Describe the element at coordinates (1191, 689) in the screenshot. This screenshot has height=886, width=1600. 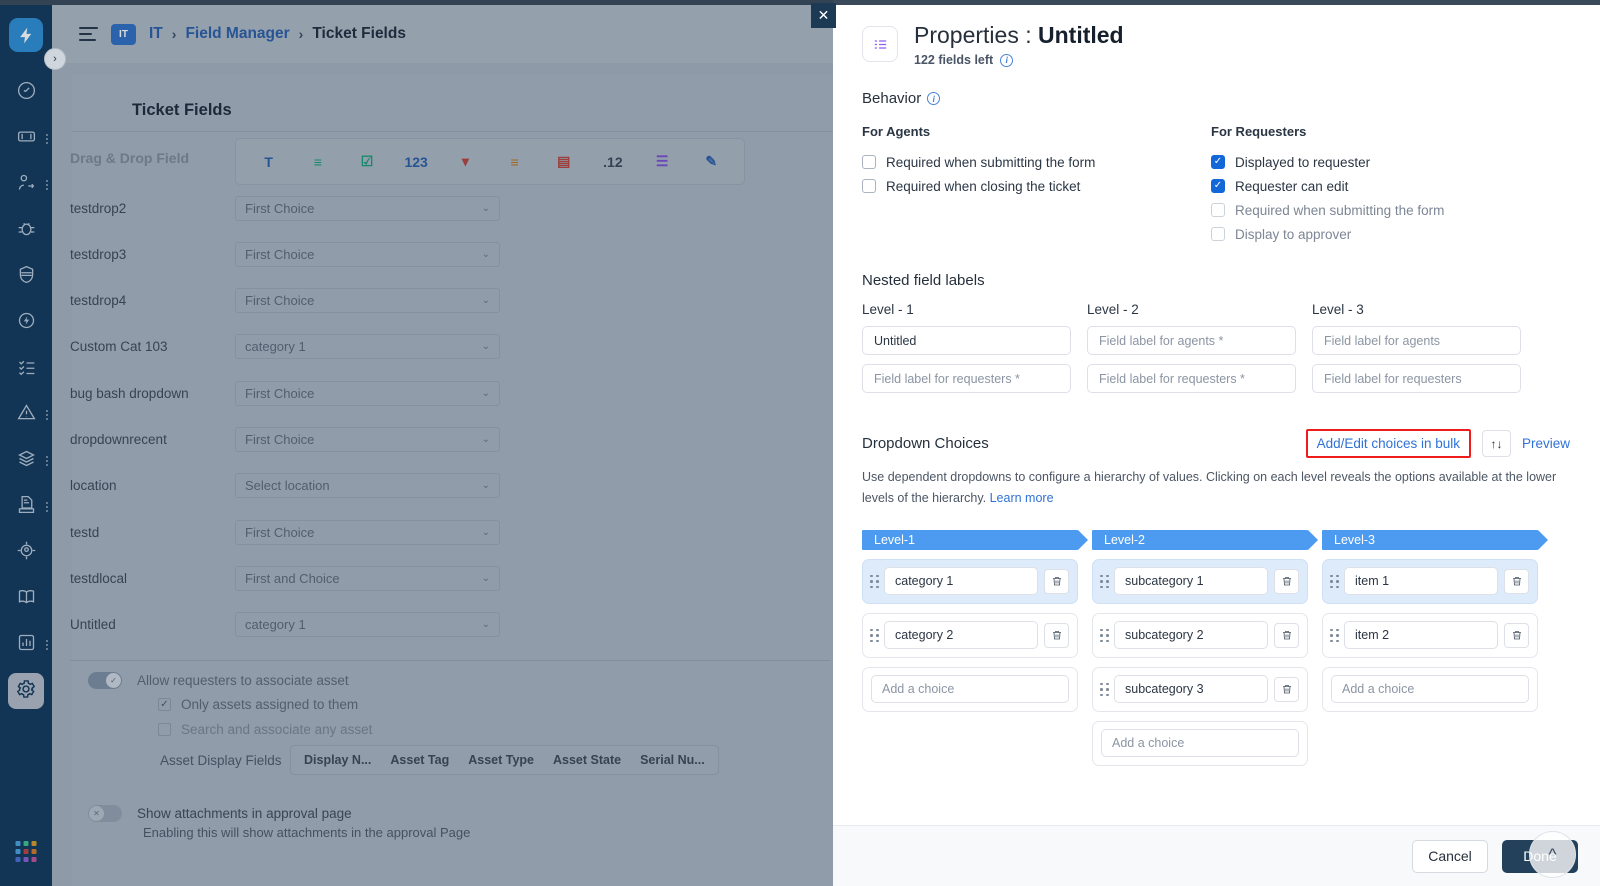
I see `choice-input: subcategory 3` at that location.